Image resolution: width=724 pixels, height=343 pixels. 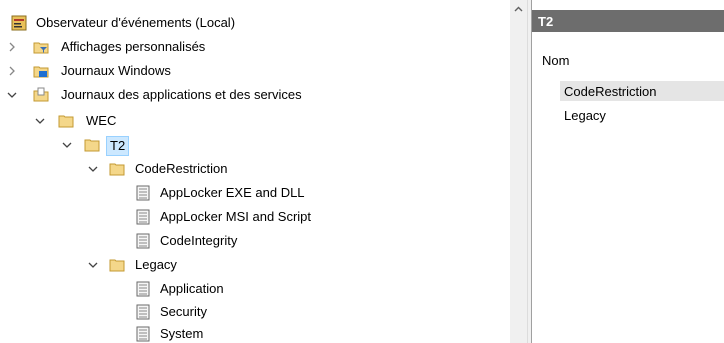 What do you see at coordinates (518, 171) in the screenshot?
I see `tree-scrollbar` at bounding box center [518, 171].